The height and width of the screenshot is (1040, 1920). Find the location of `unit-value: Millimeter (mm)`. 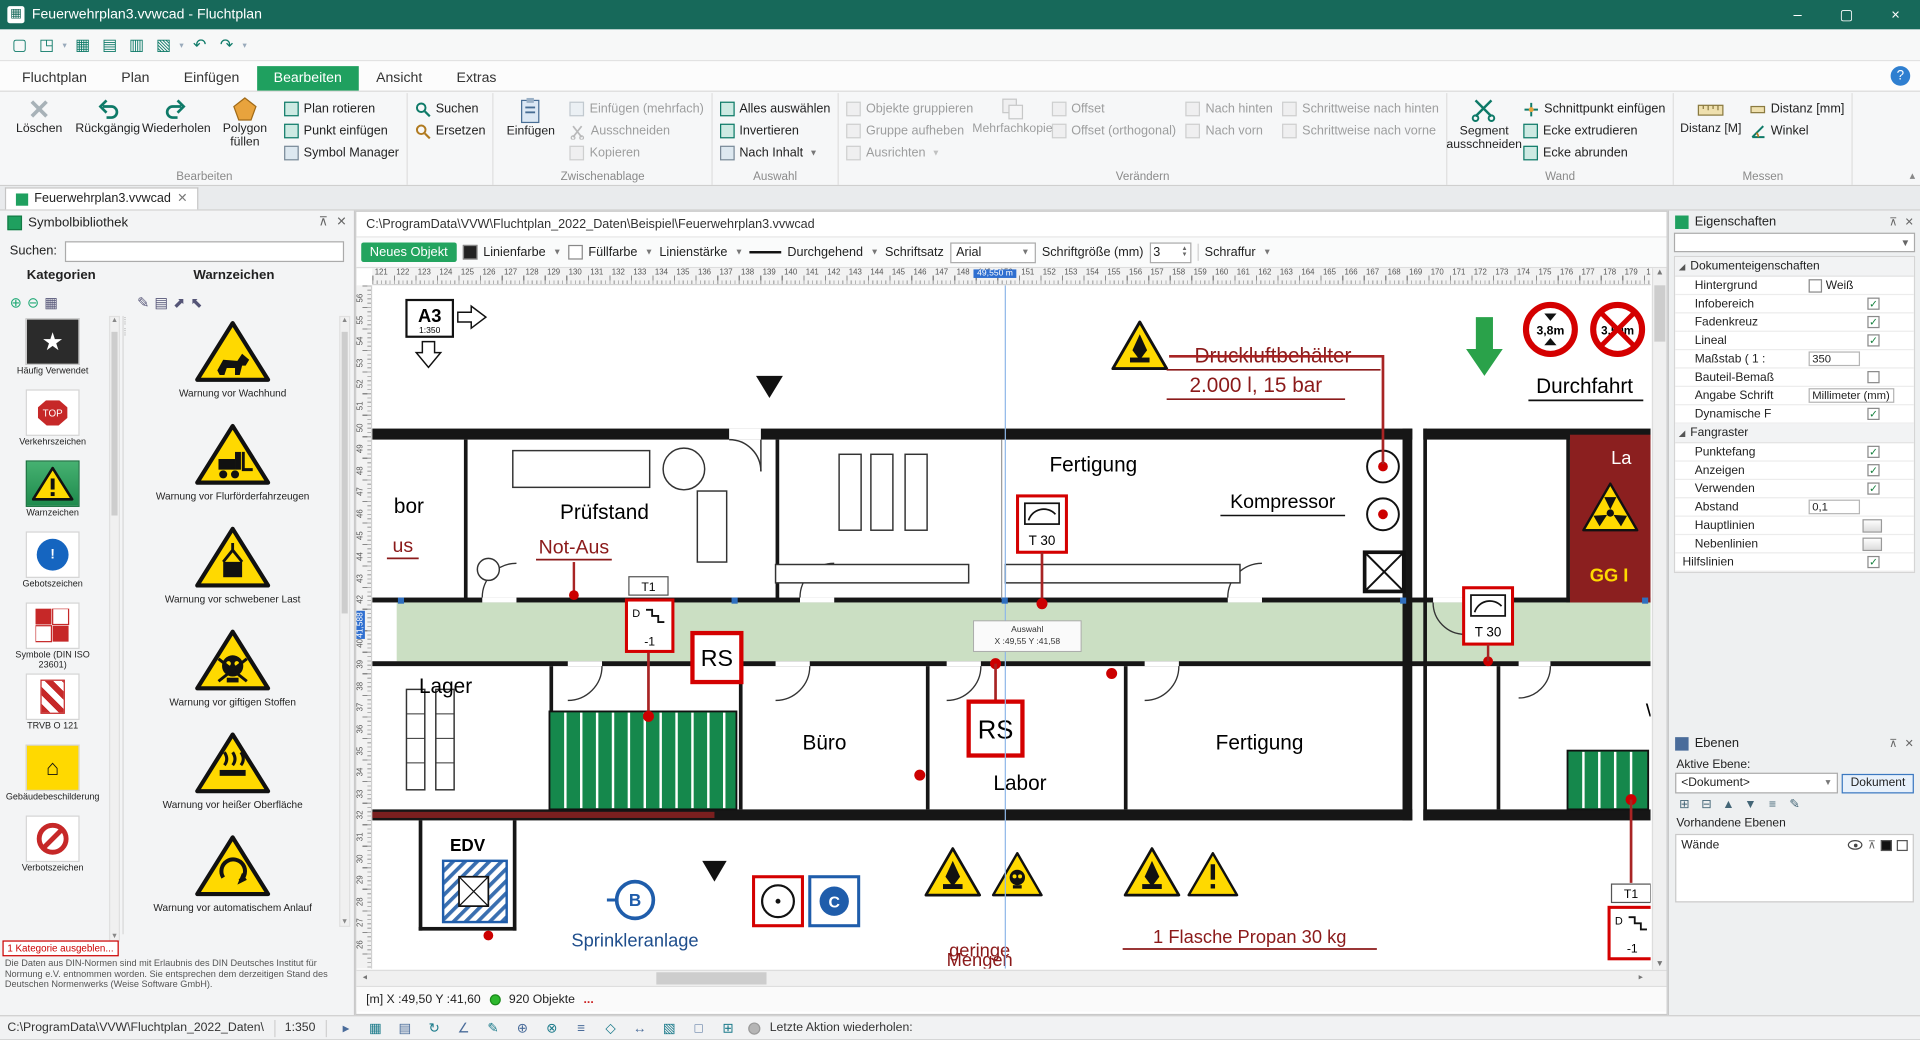

unit-value: Millimeter (mm) is located at coordinates (1851, 395).